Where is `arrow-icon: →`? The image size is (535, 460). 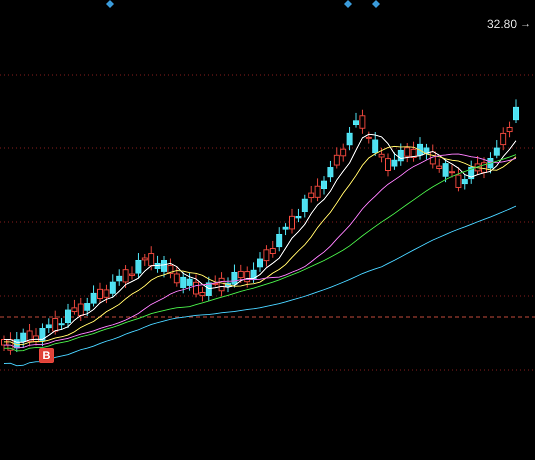
arrow-icon: → is located at coordinates (525, 24).